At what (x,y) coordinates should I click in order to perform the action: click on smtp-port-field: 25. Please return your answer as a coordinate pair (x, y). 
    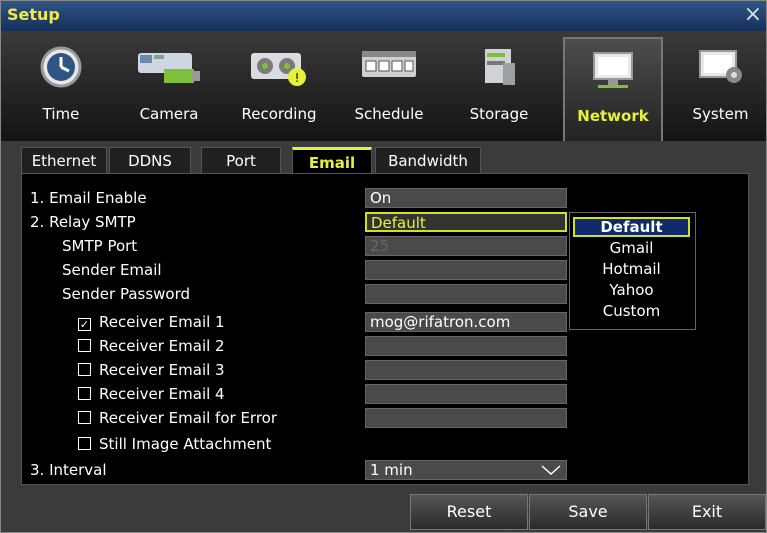
    Looking at the image, I should click on (466, 246).